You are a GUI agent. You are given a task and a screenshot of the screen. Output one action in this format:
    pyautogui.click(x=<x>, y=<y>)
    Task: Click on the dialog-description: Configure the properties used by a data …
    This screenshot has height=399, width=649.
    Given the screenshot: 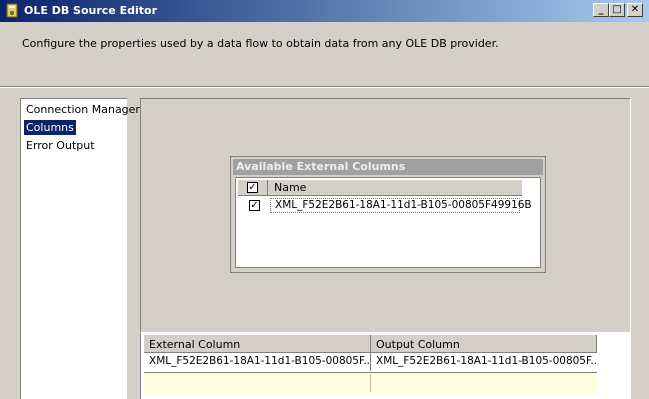 What is the action you would take?
    pyautogui.click(x=260, y=43)
    